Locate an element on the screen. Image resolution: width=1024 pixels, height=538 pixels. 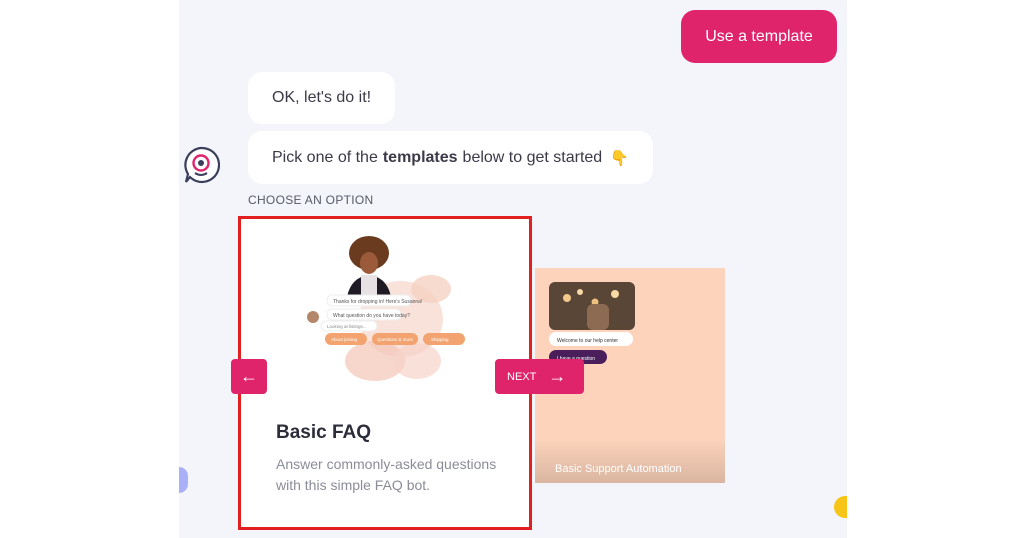
bot-message-ok: OK, let's do it! is located at coordinates (322, 98).